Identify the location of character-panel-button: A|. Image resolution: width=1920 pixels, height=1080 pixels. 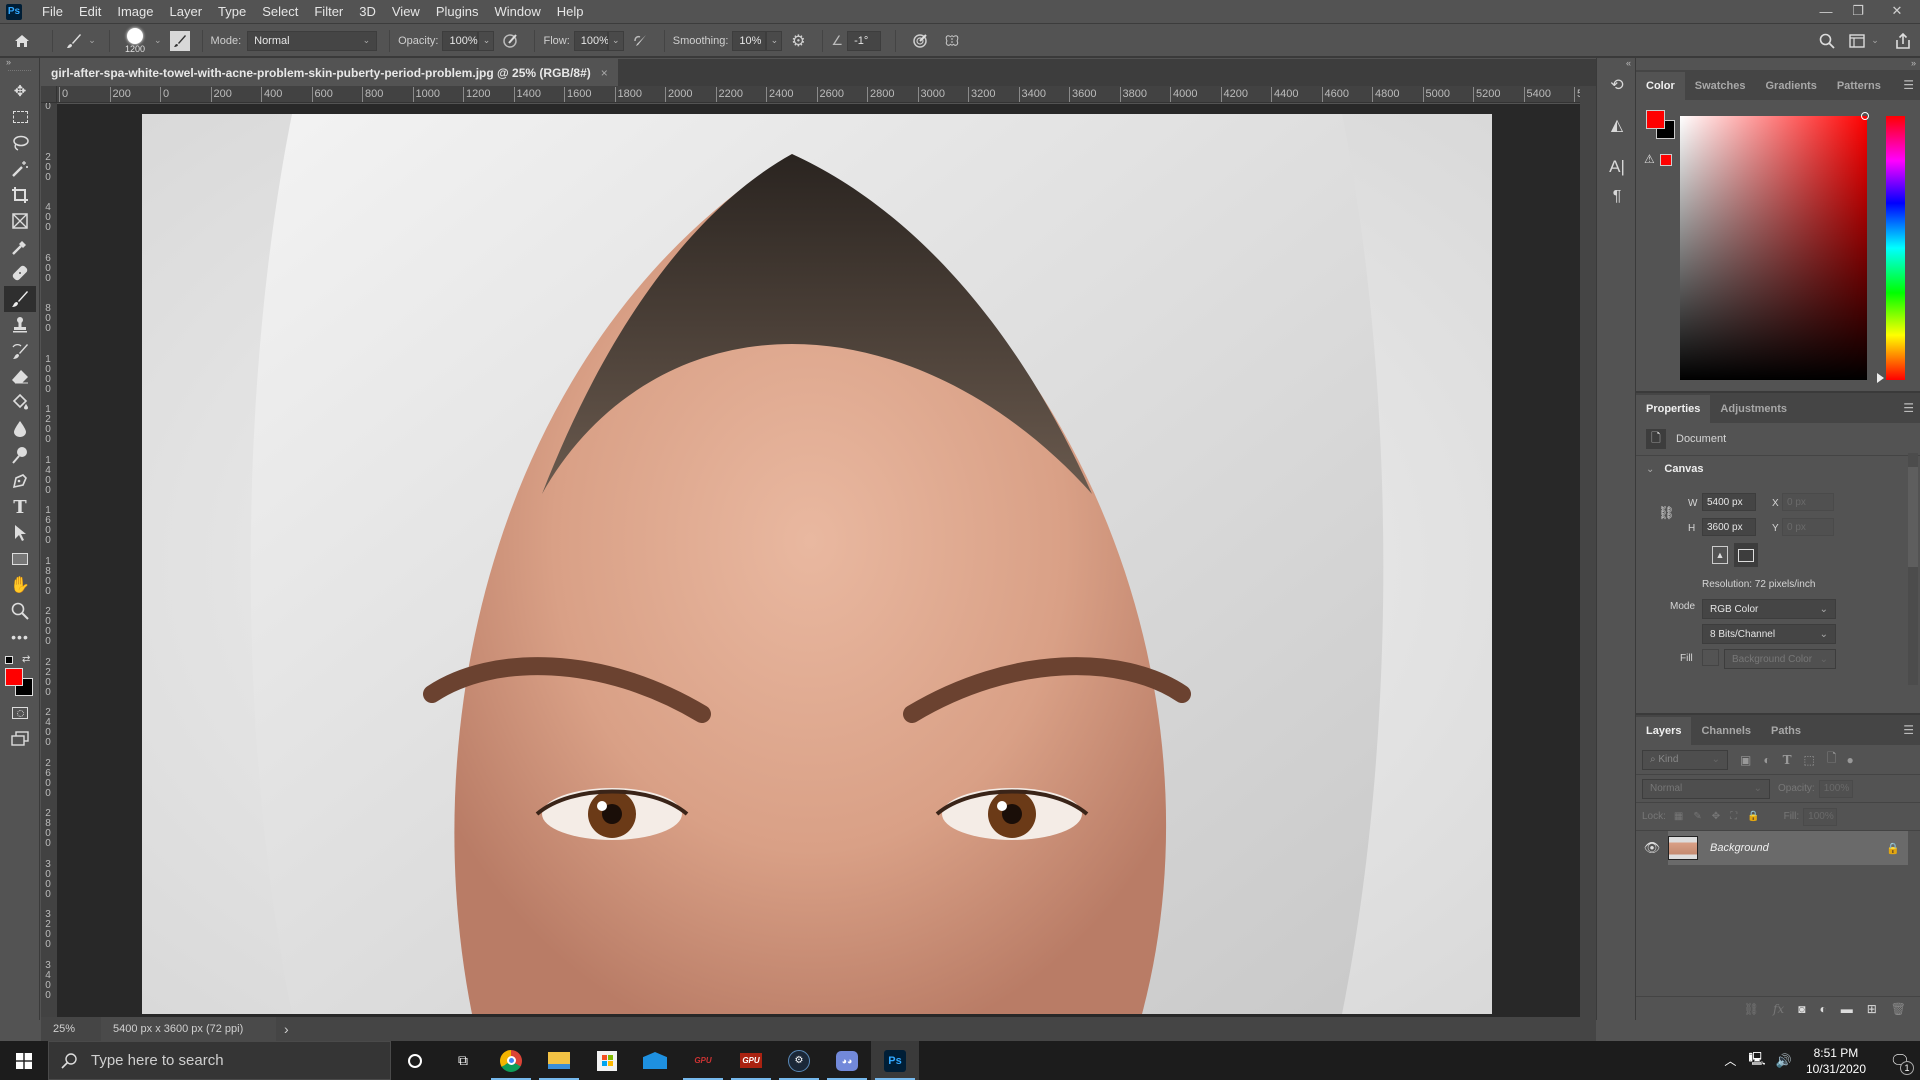
(1617, 167).